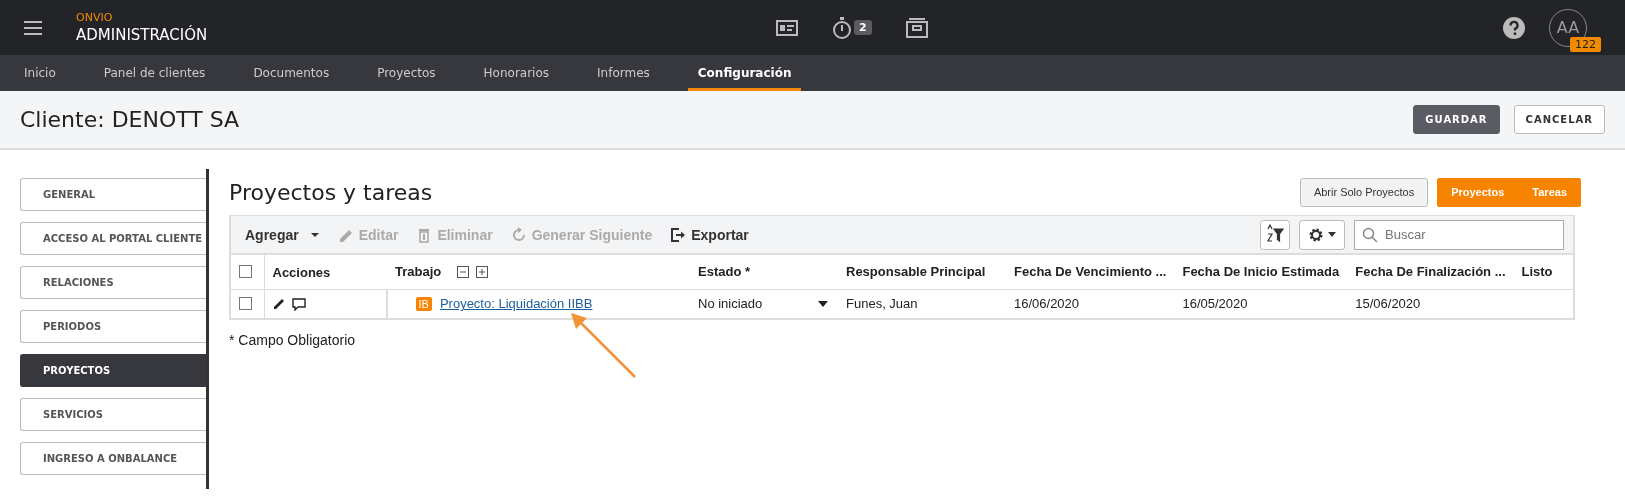 The width and height of the screenshot is (1625, 503). What do you see at coordinates (113, 238) in the screenshot?
I see `sidebar-item: ACCESO AL PORTAL CLIENTE` at bounding box center [113, 238].